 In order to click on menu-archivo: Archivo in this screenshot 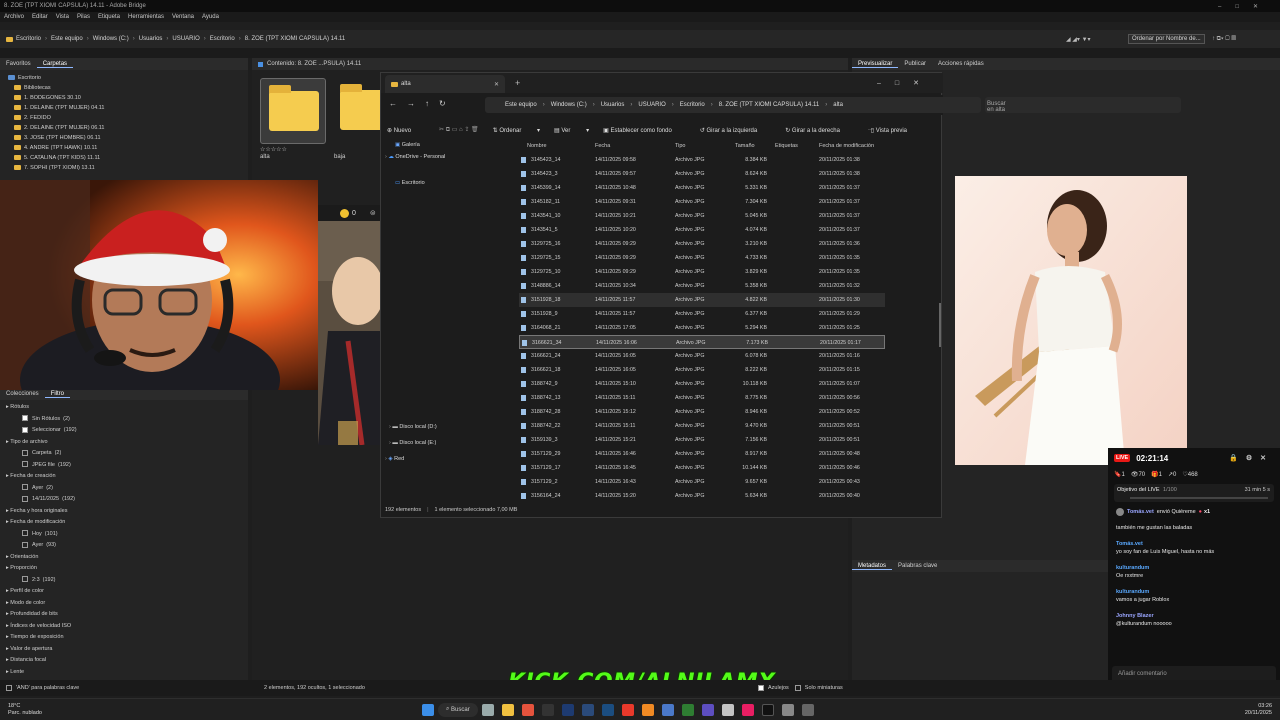, I will do `click(14, 17)`.